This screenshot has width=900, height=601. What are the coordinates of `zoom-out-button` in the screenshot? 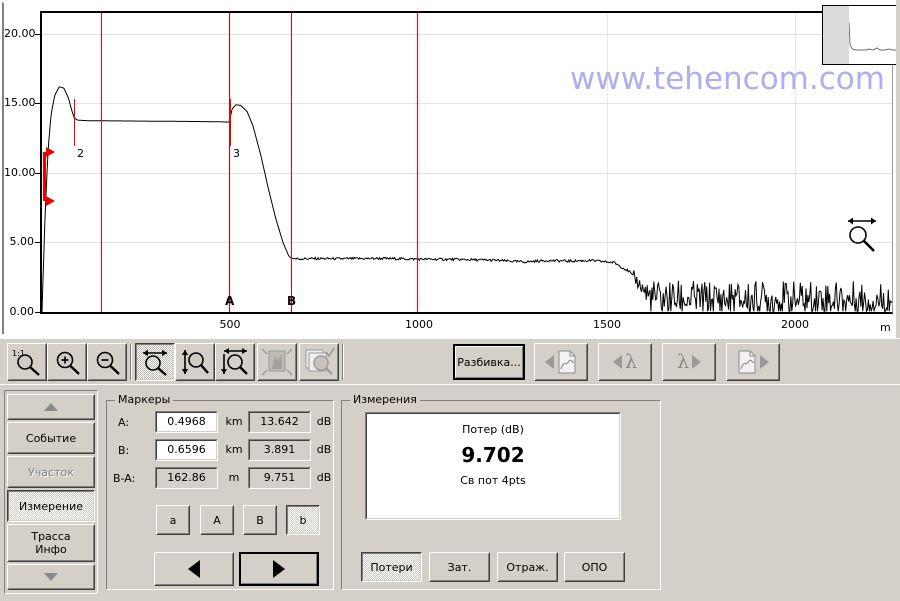 It's located at (107, 362).